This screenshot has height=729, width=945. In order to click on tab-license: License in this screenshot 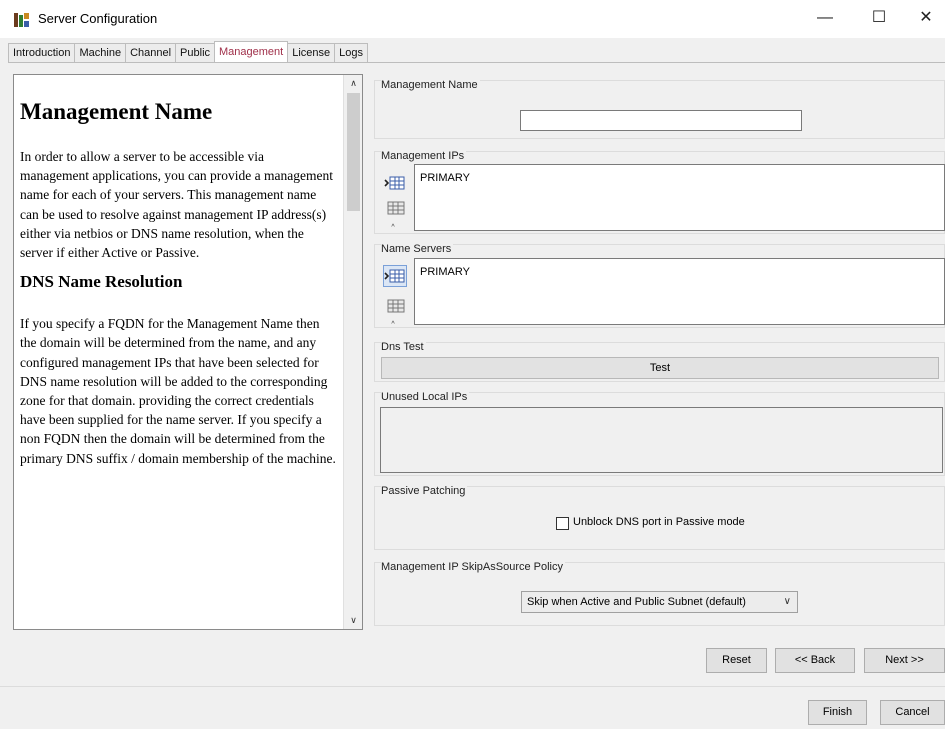, I will do `click(311, 52)`.